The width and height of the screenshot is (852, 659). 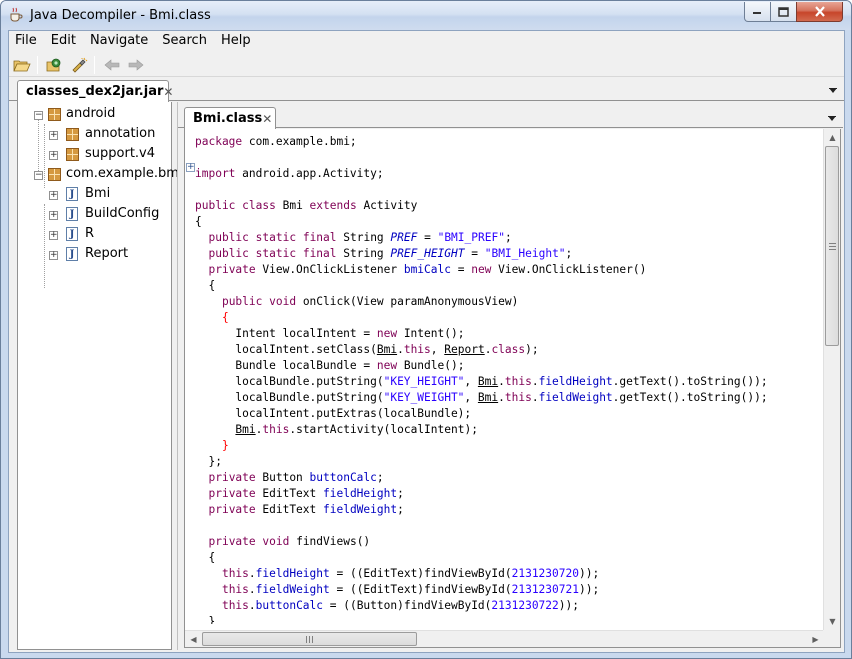 I want to click on code-line: private Button buttonCalc;, so click(x=296, y=477).